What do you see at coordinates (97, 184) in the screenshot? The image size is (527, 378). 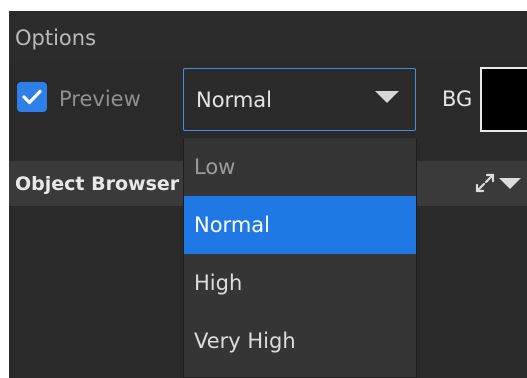 I see `object-browser-title: Object Browser` at bounding box center [97, 184].